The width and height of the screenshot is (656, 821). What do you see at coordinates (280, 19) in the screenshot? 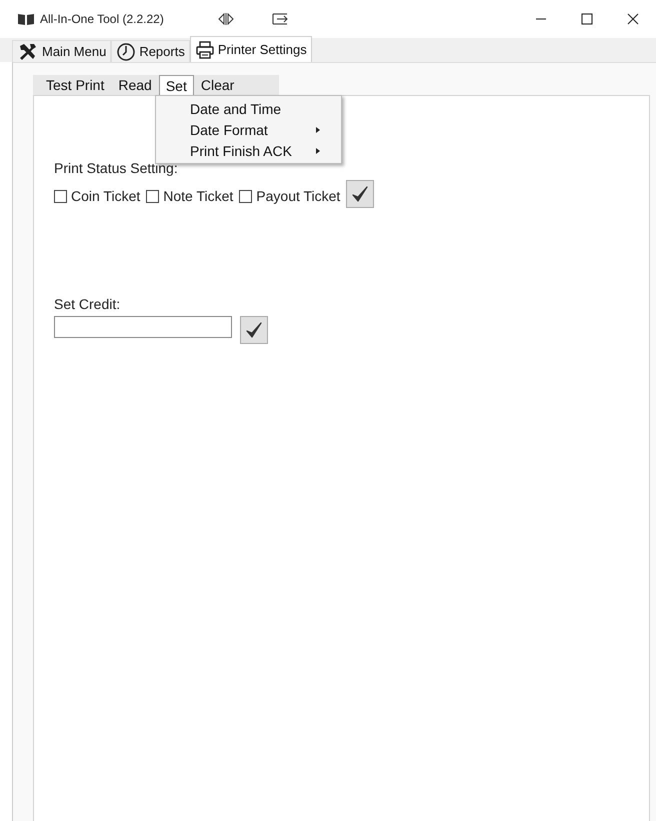
I see `exit-icon` at bounding box center [280, 19].